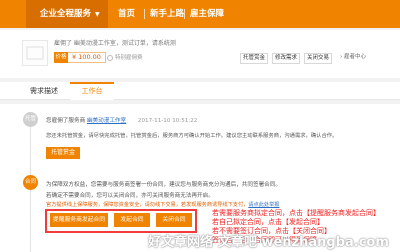 The height and width of the screenshot is (252, 400). I want to click on bonus-option: 特别雇佣费, so click(125, 57).